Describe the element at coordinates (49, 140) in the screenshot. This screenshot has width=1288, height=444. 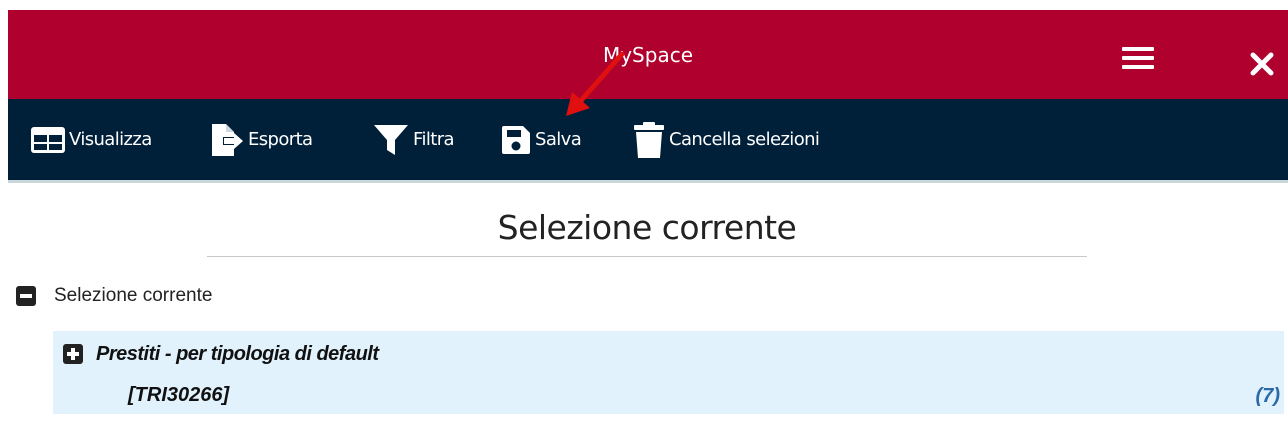
I see `table-icon` at that location.